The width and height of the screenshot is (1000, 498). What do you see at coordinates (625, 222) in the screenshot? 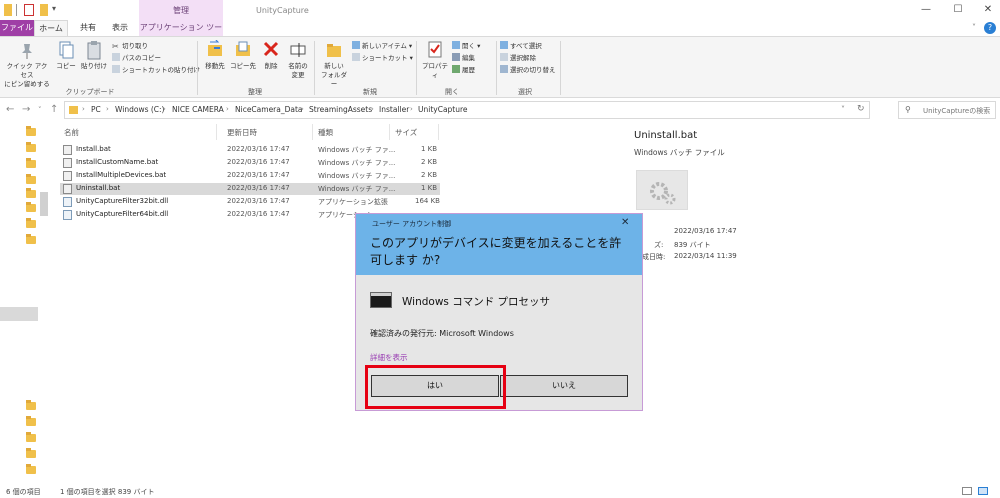
I see `close-icon: ✕` at bounding box center [625, 222].